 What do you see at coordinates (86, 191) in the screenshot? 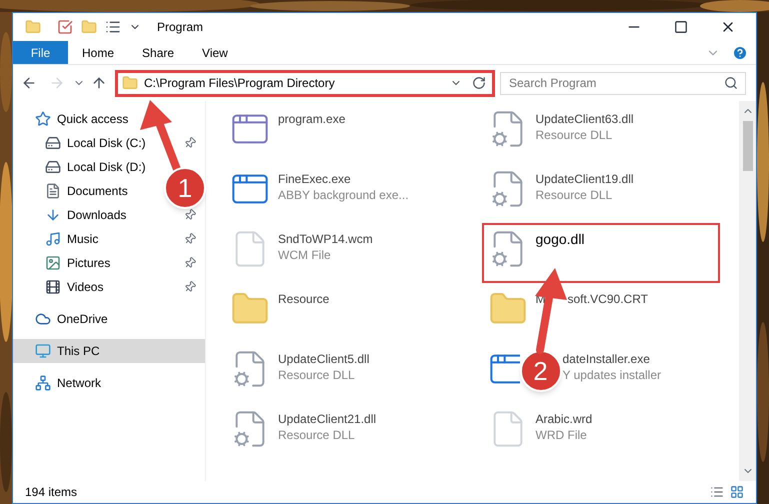
I see `nav-item: Documents` at bounding box center [86, 191].